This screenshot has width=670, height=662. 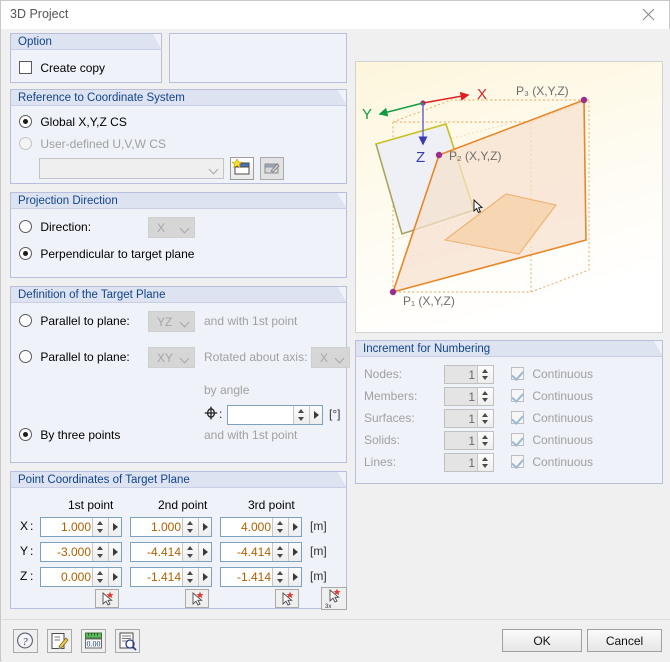 I want to click on by-three-points-radio-row: By three points, so click(x=69, y=434).